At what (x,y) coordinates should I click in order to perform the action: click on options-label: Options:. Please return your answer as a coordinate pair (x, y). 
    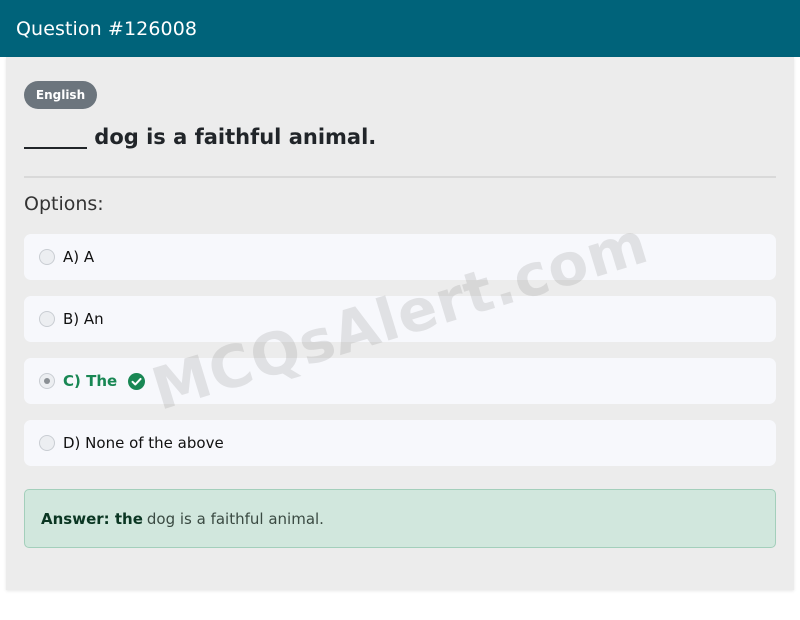
    Looking at the image, I should click on (64, 204).